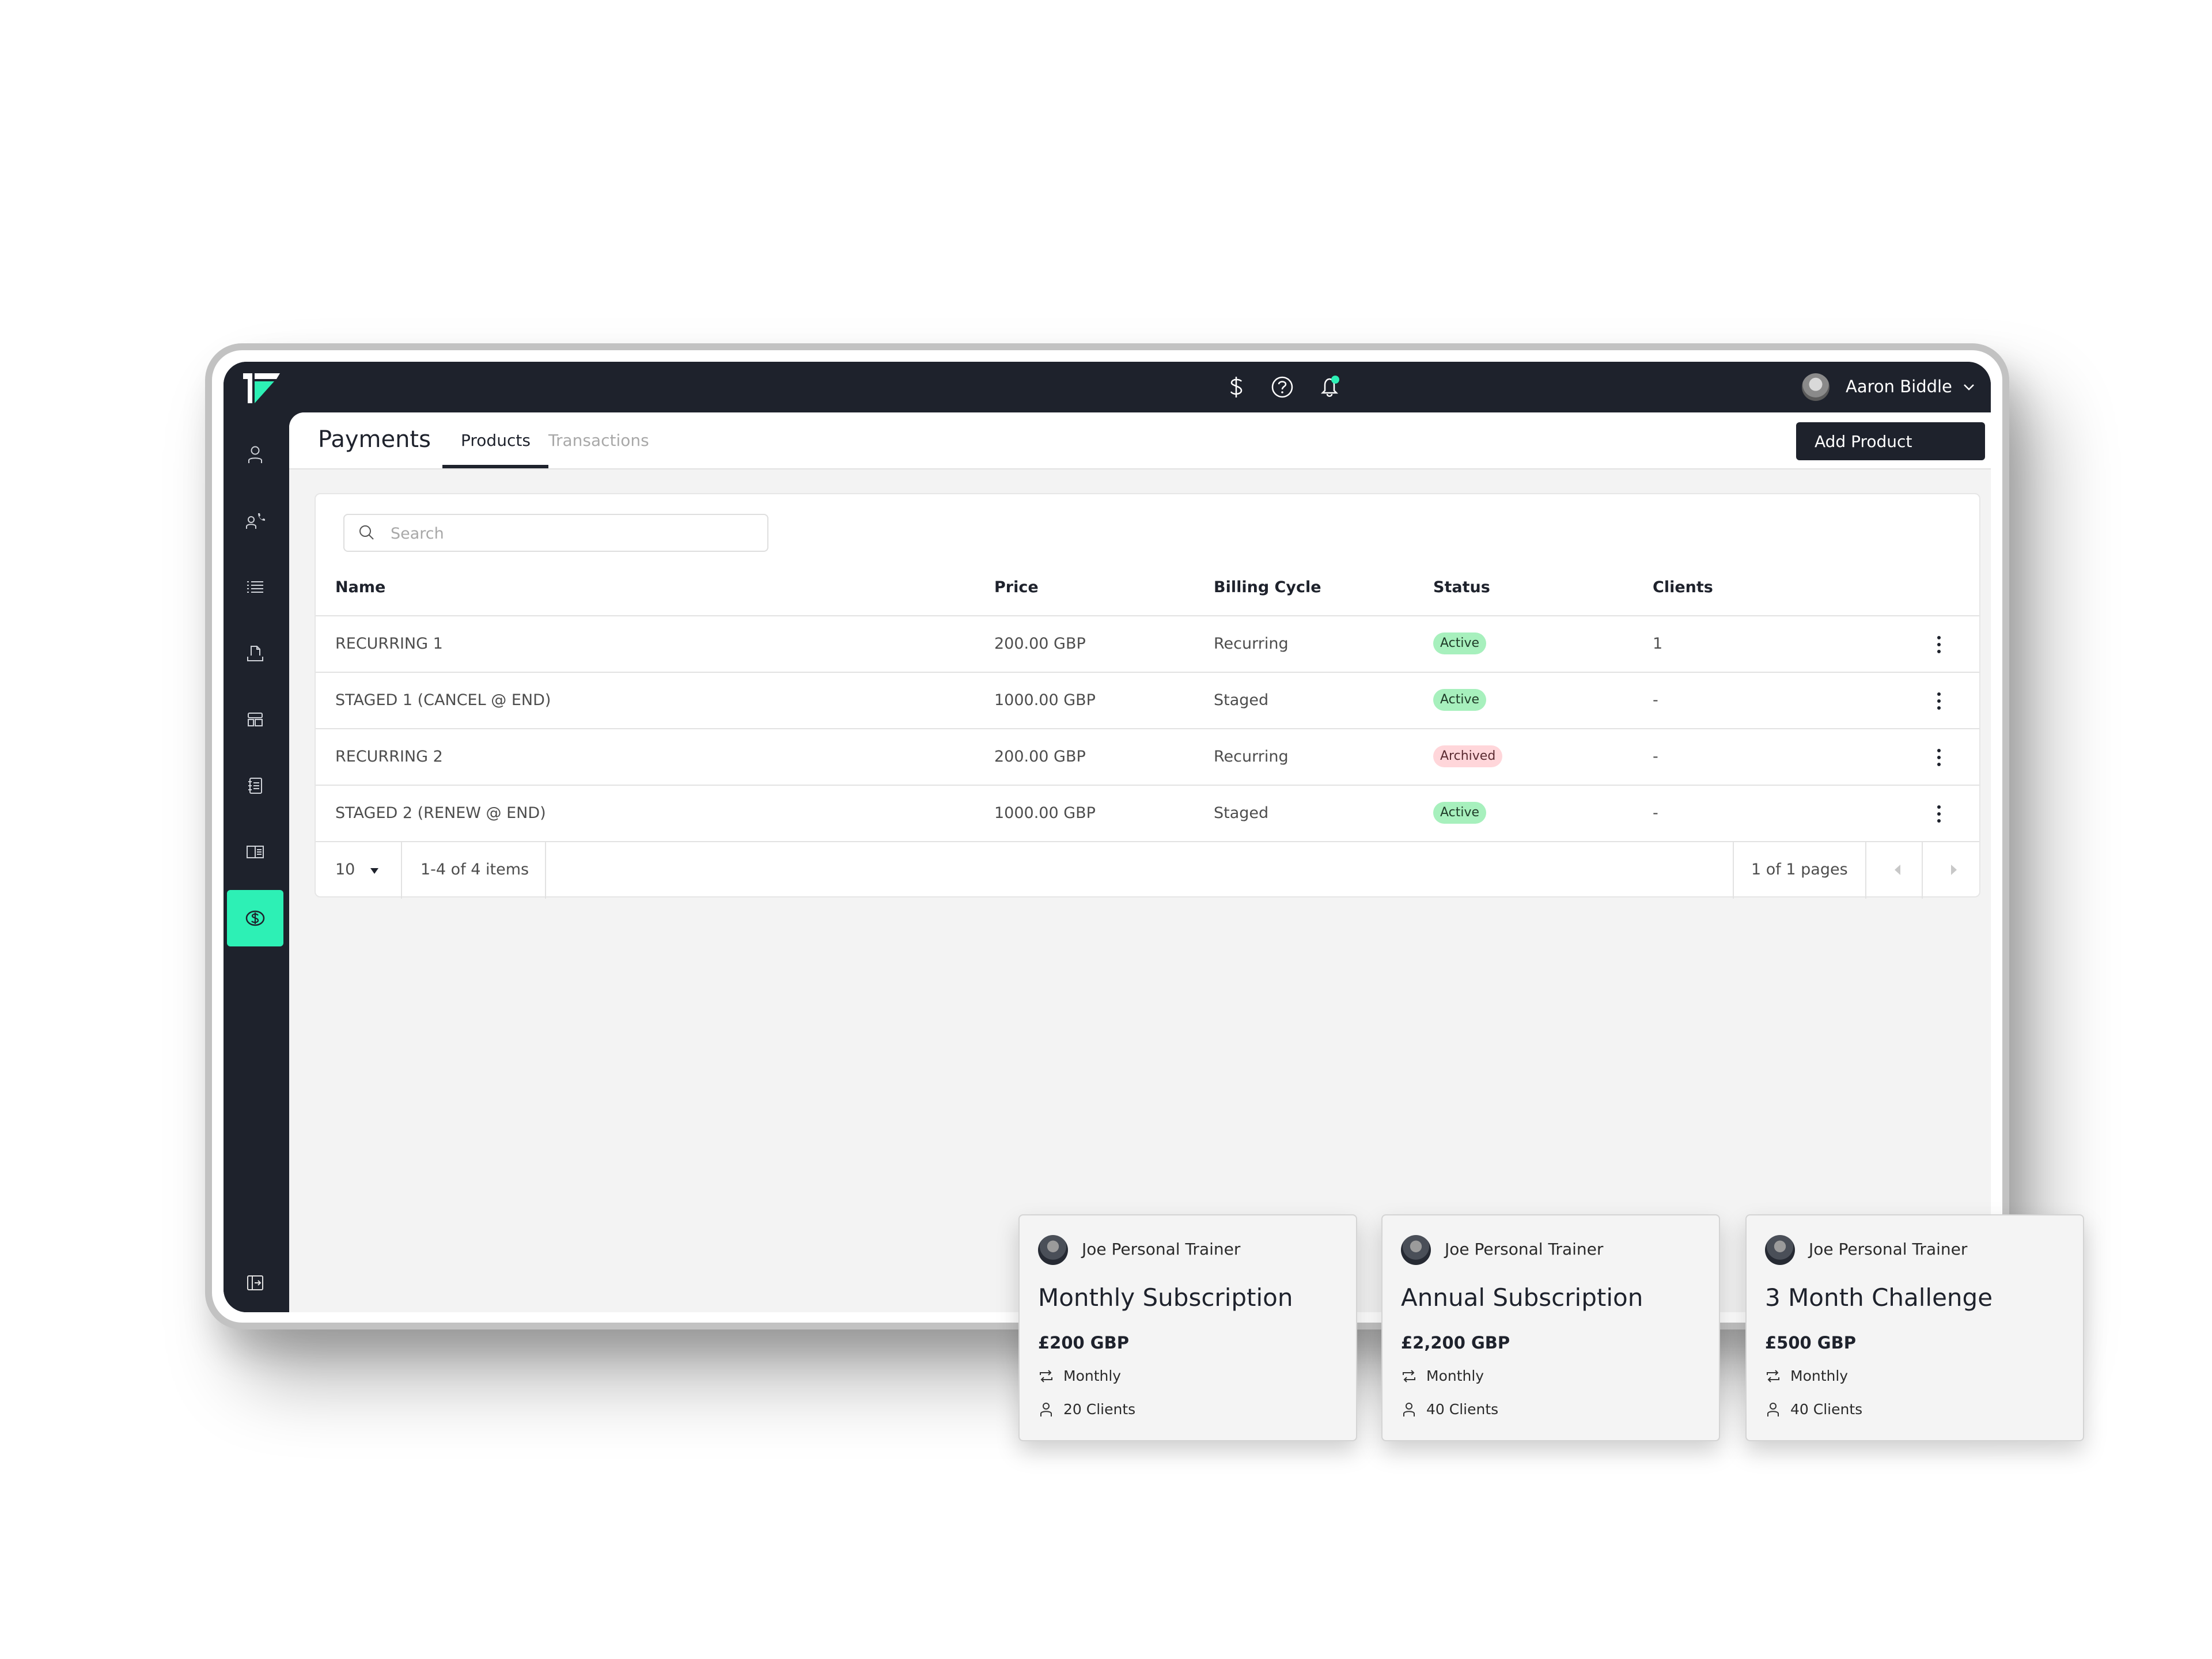 The width and height of the screenshot is (2212, 1659). Describe the element at coordinates (1016, 587) in the screenshot. I see `column-header-price: Price` at that location.